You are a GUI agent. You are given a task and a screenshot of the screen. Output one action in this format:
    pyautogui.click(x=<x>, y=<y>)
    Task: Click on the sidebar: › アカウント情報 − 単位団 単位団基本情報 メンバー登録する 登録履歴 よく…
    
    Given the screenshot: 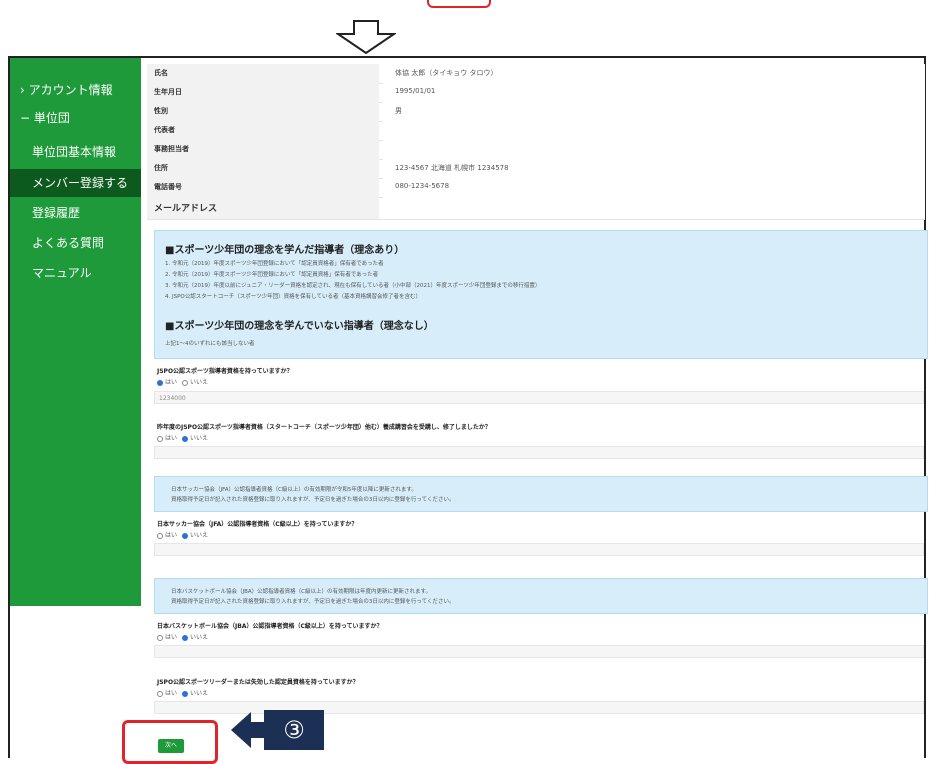 What is the action you would take?
    pyautogui.click(x=75, y=332)
    